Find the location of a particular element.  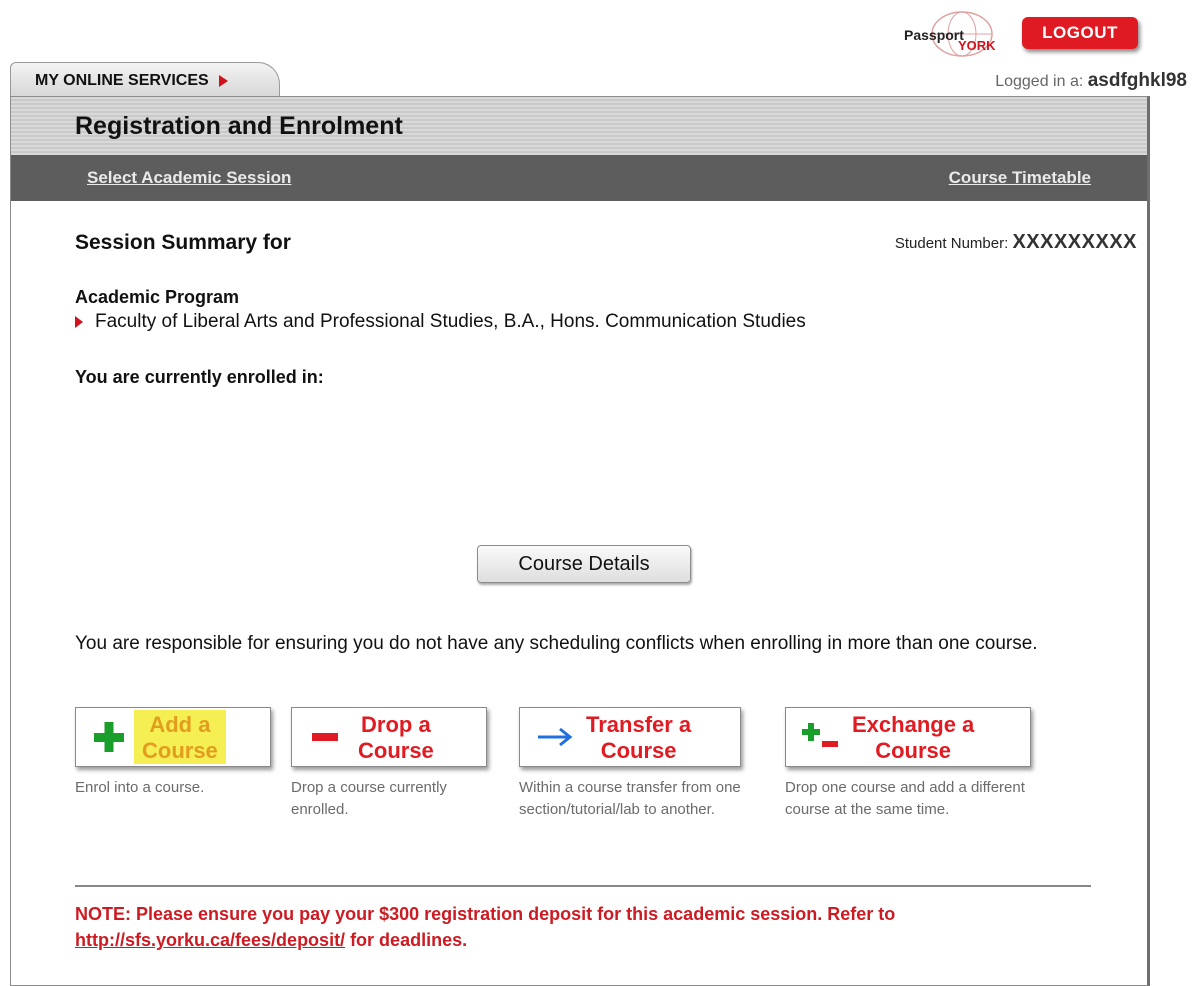

minus-icon is located at coordinates (325, 737).